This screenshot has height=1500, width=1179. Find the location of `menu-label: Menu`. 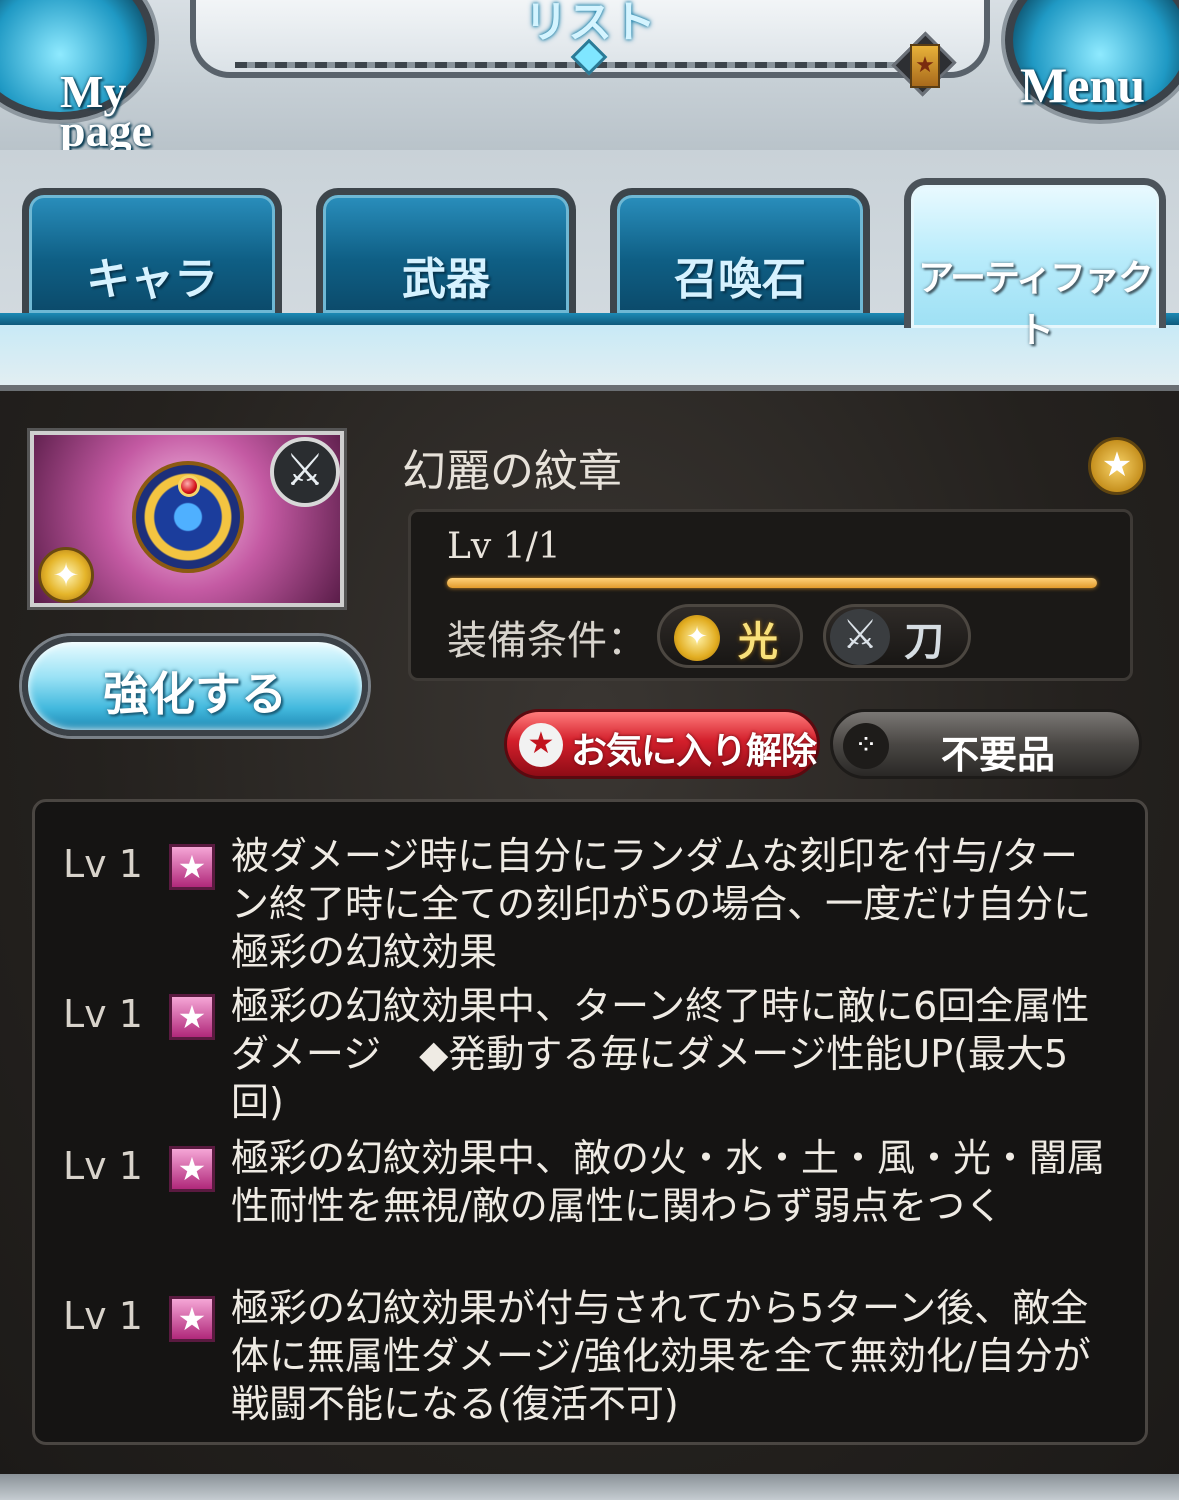

menu-label: Menu is located at coordinates (1082, 84).